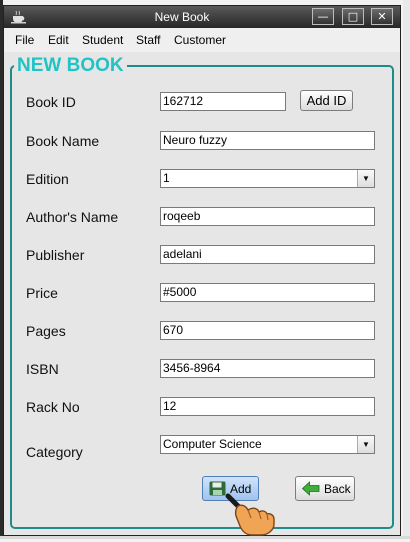  I want to click on publisher-label: Publisher, so click(55, 255).